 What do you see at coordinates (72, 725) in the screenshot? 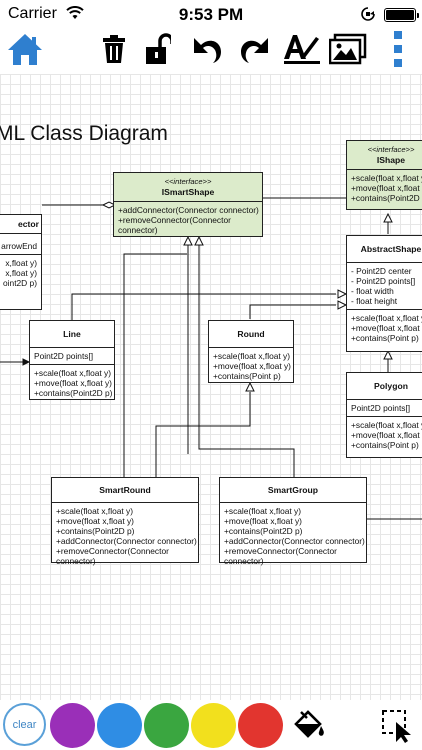
I see `color-swatch-purple` at bounding box center [72, 725].